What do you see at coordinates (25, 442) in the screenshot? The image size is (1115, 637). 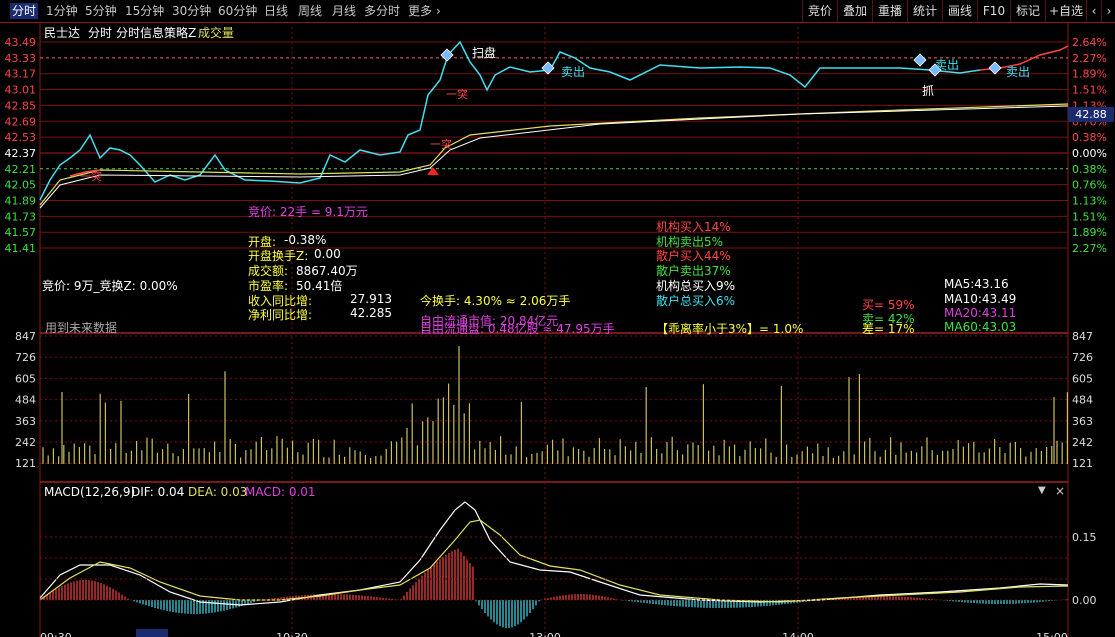 I see `volume-tick-label: 242` at bounding box center [25, 442].